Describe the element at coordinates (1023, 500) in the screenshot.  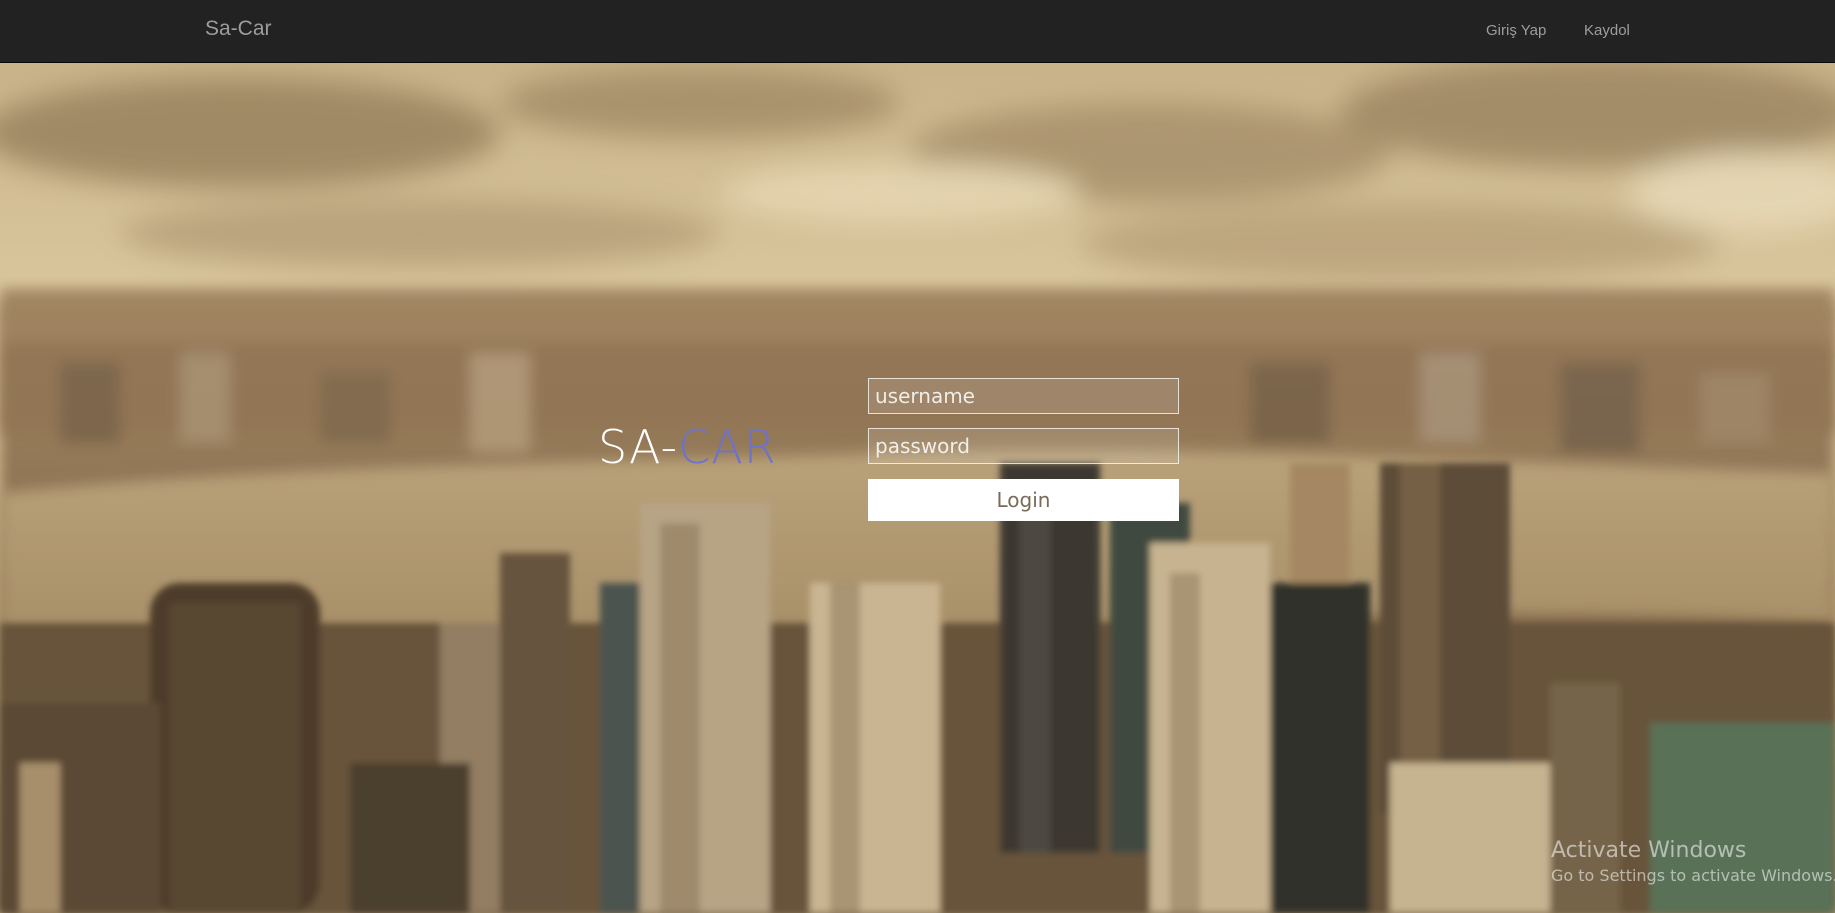
I see `login-button: Login` at that location.